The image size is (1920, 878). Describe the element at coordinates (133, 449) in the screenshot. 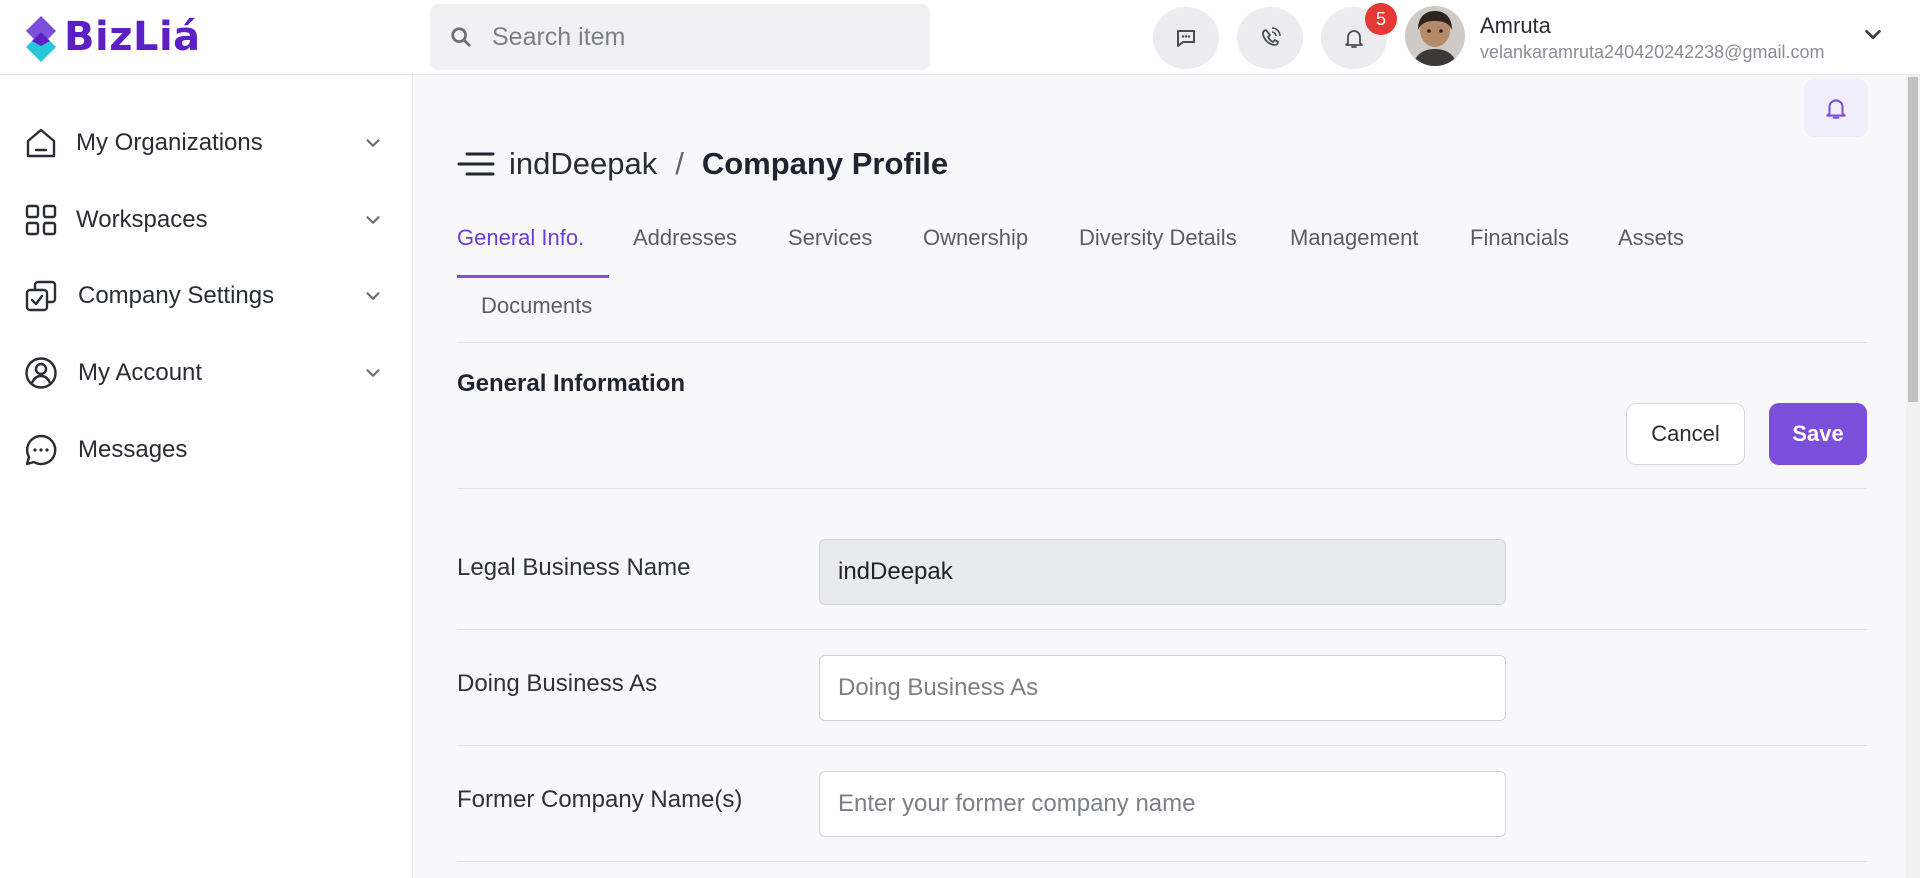

I see `sidebar-item-label: Messages` at that location.